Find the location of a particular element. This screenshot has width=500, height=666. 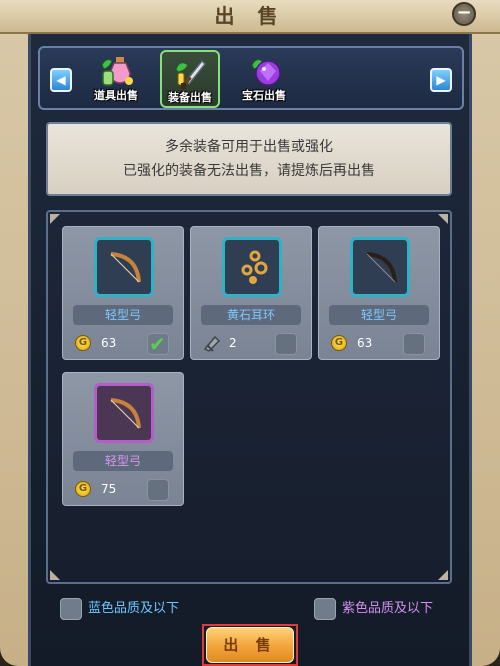

item-price: 75 is located at coordinates (109, 489).